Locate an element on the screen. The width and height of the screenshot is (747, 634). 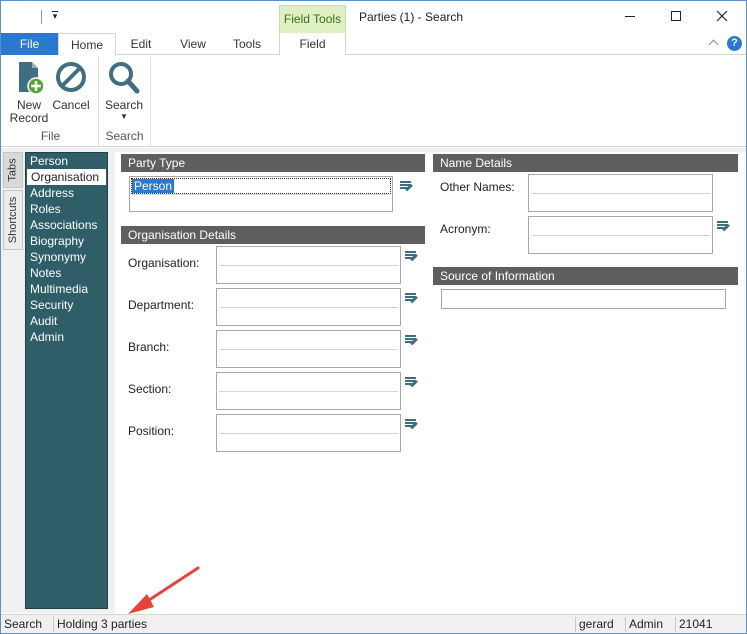
source-section: Source of Information is located at coordinates (585, 289).